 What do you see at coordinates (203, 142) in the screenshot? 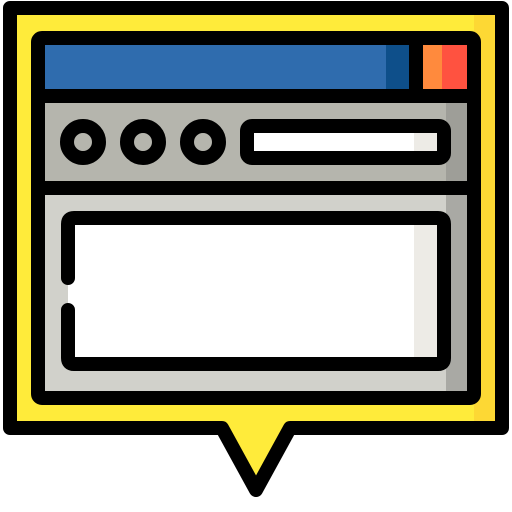
I see `control-dot-3-icon` at bounding box center [203, 142].